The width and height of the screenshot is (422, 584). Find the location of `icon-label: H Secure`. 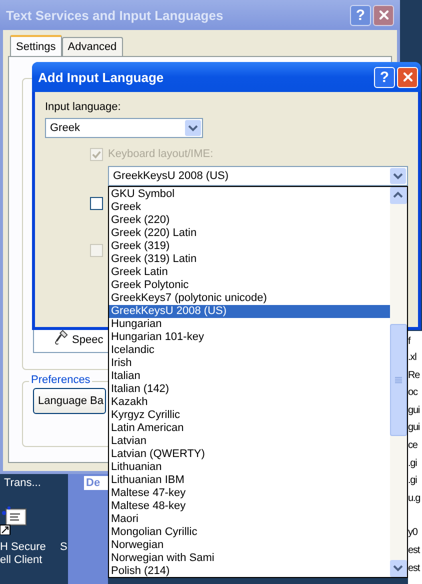

icon-label: H Secure is located at coordinates (23, 547).